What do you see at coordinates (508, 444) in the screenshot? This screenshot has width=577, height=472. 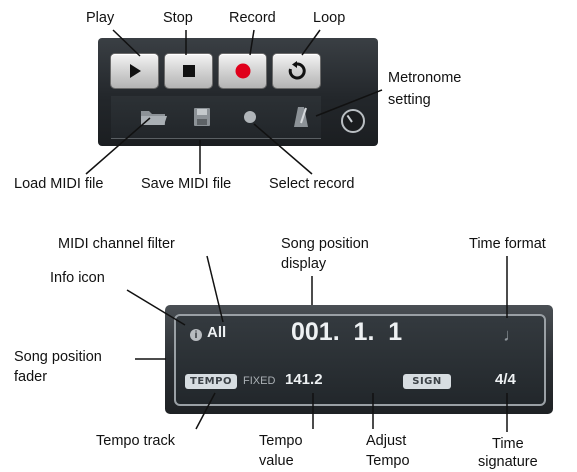 I see `callout-time-signature-1: Time` at bounding box center [508, 444].